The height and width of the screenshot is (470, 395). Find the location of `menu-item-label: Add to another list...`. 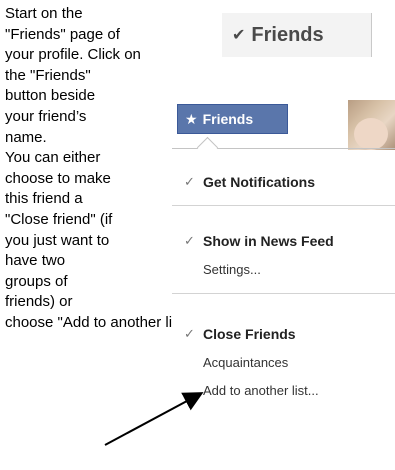

menu-item-label: Add to another list... is located at coordinates (261, 390).